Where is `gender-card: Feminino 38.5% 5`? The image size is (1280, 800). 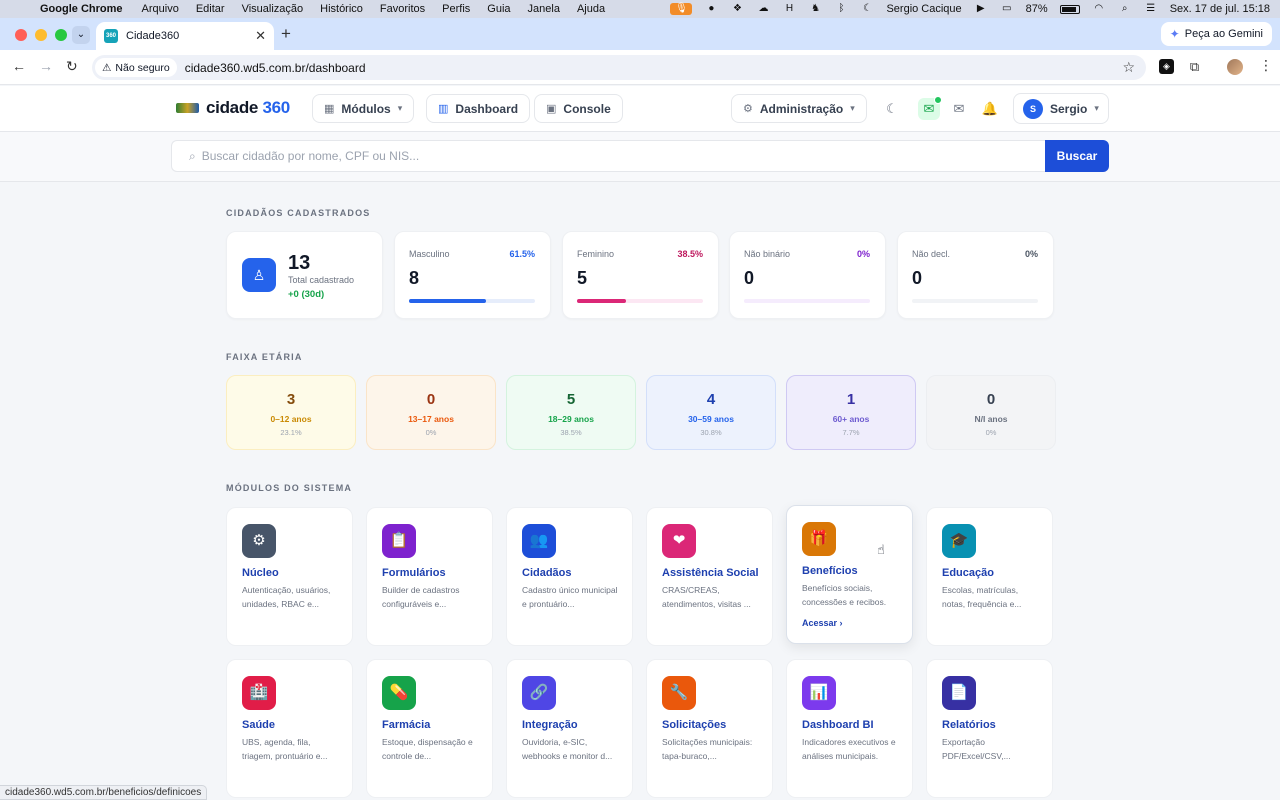
gender-card: Feminino 38.5% 5 is located at coordinates (640, 275).